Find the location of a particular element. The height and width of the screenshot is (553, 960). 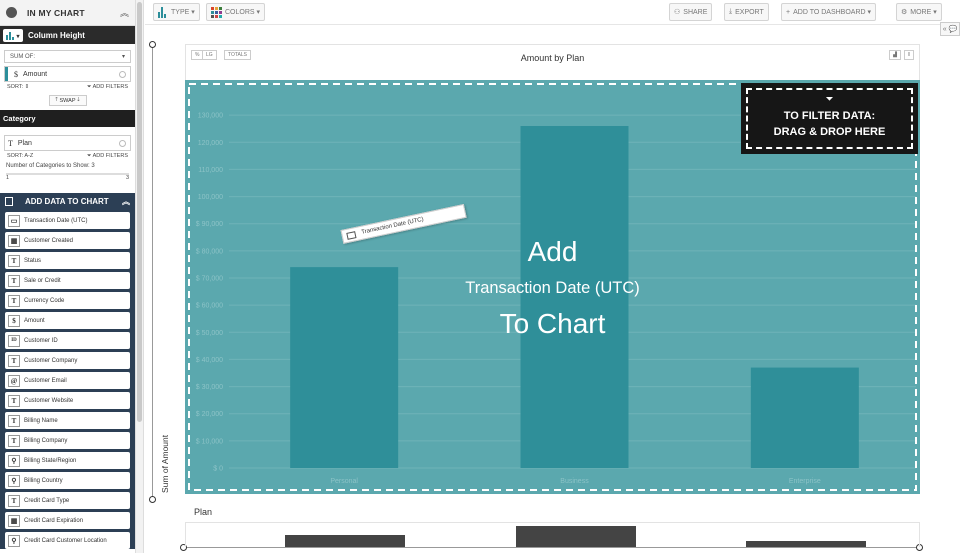

metric-field-label: Amount is located at coordinates (35, 74).